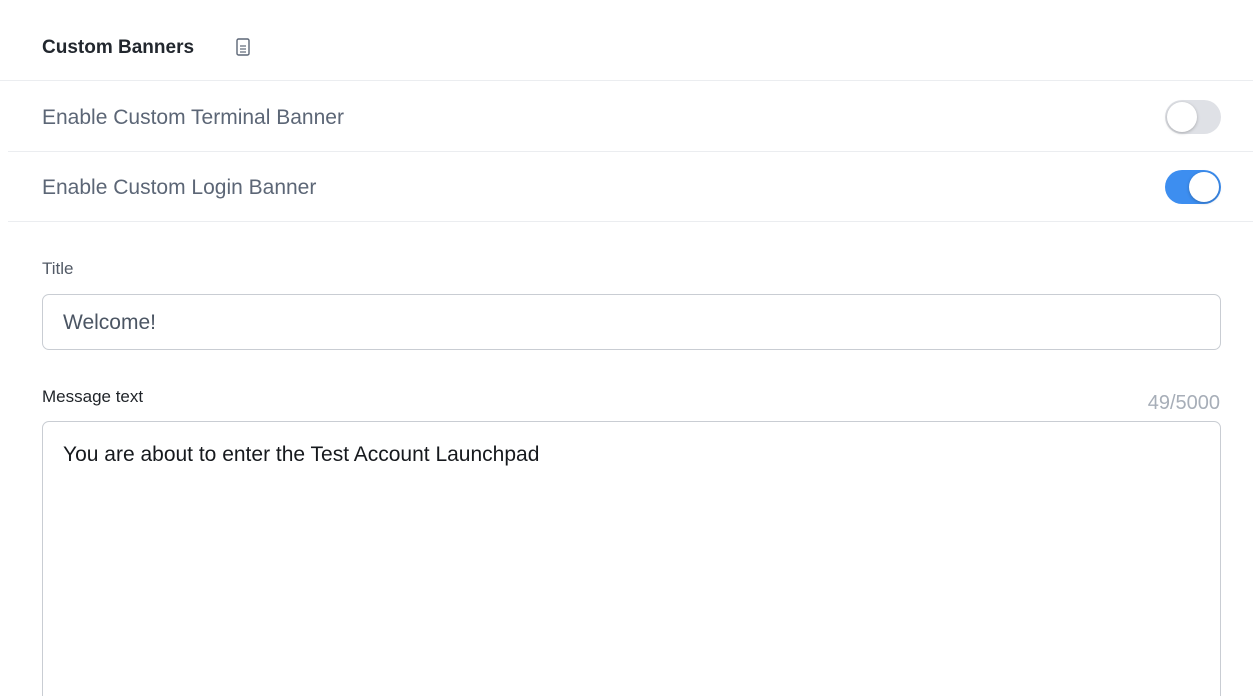 The width and height of the screenshot is (1253, 696). I want to click on section-title: Custom Banners, so click(118, 47).